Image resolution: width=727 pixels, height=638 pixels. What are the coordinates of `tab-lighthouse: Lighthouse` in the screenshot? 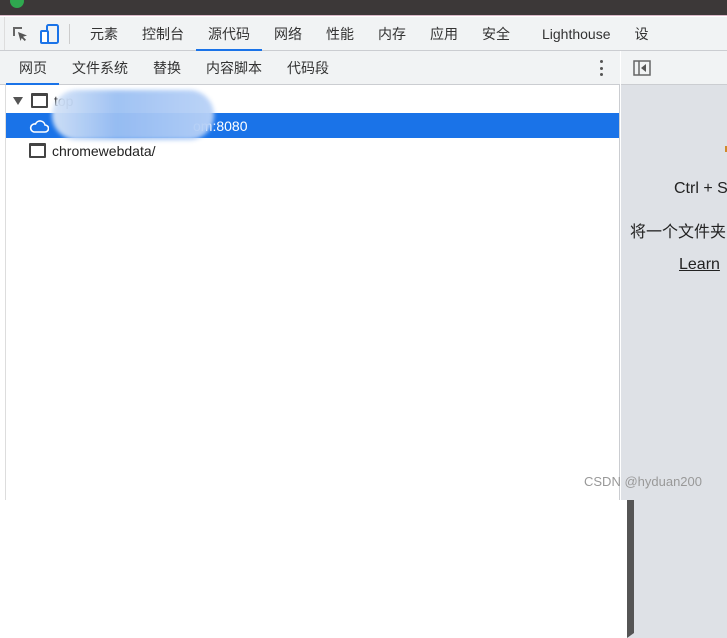 It's located at (572, 34).